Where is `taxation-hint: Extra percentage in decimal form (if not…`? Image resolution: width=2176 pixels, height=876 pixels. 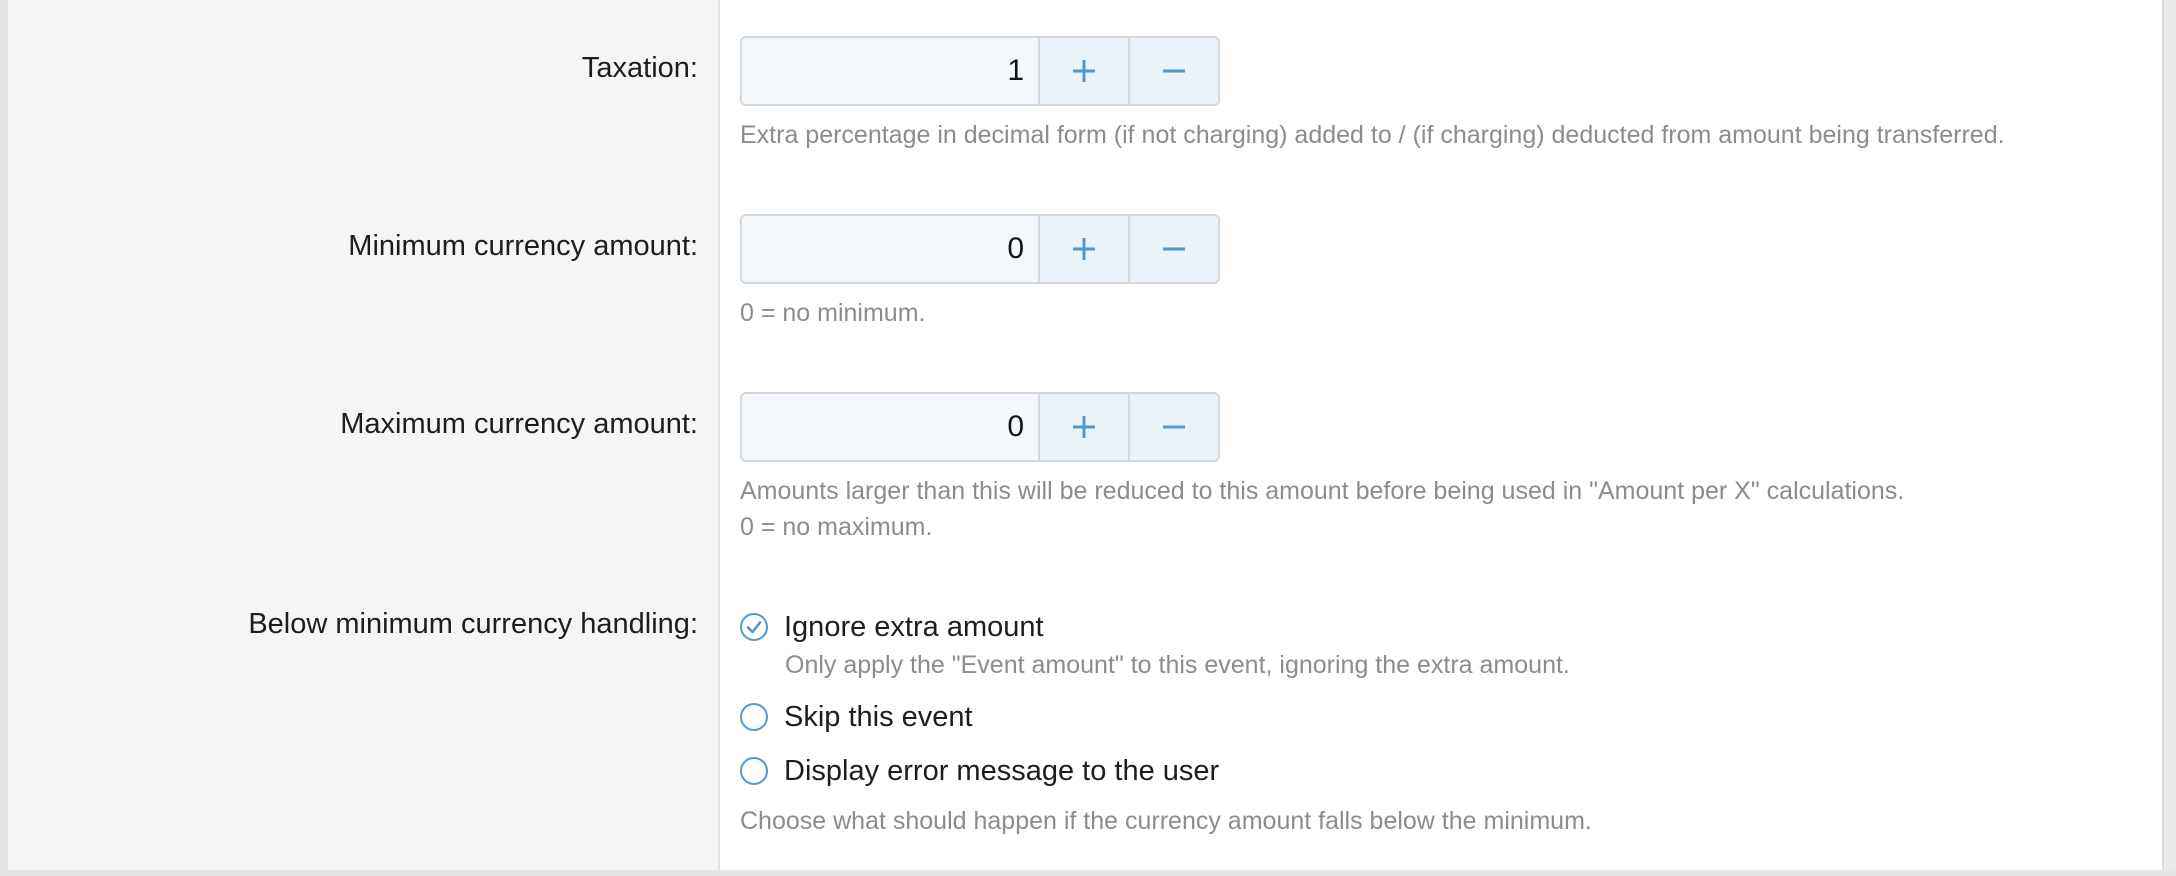
taxation-hint: Extra percentage in decimal form (if not… is located at coordinates (1372, 135).